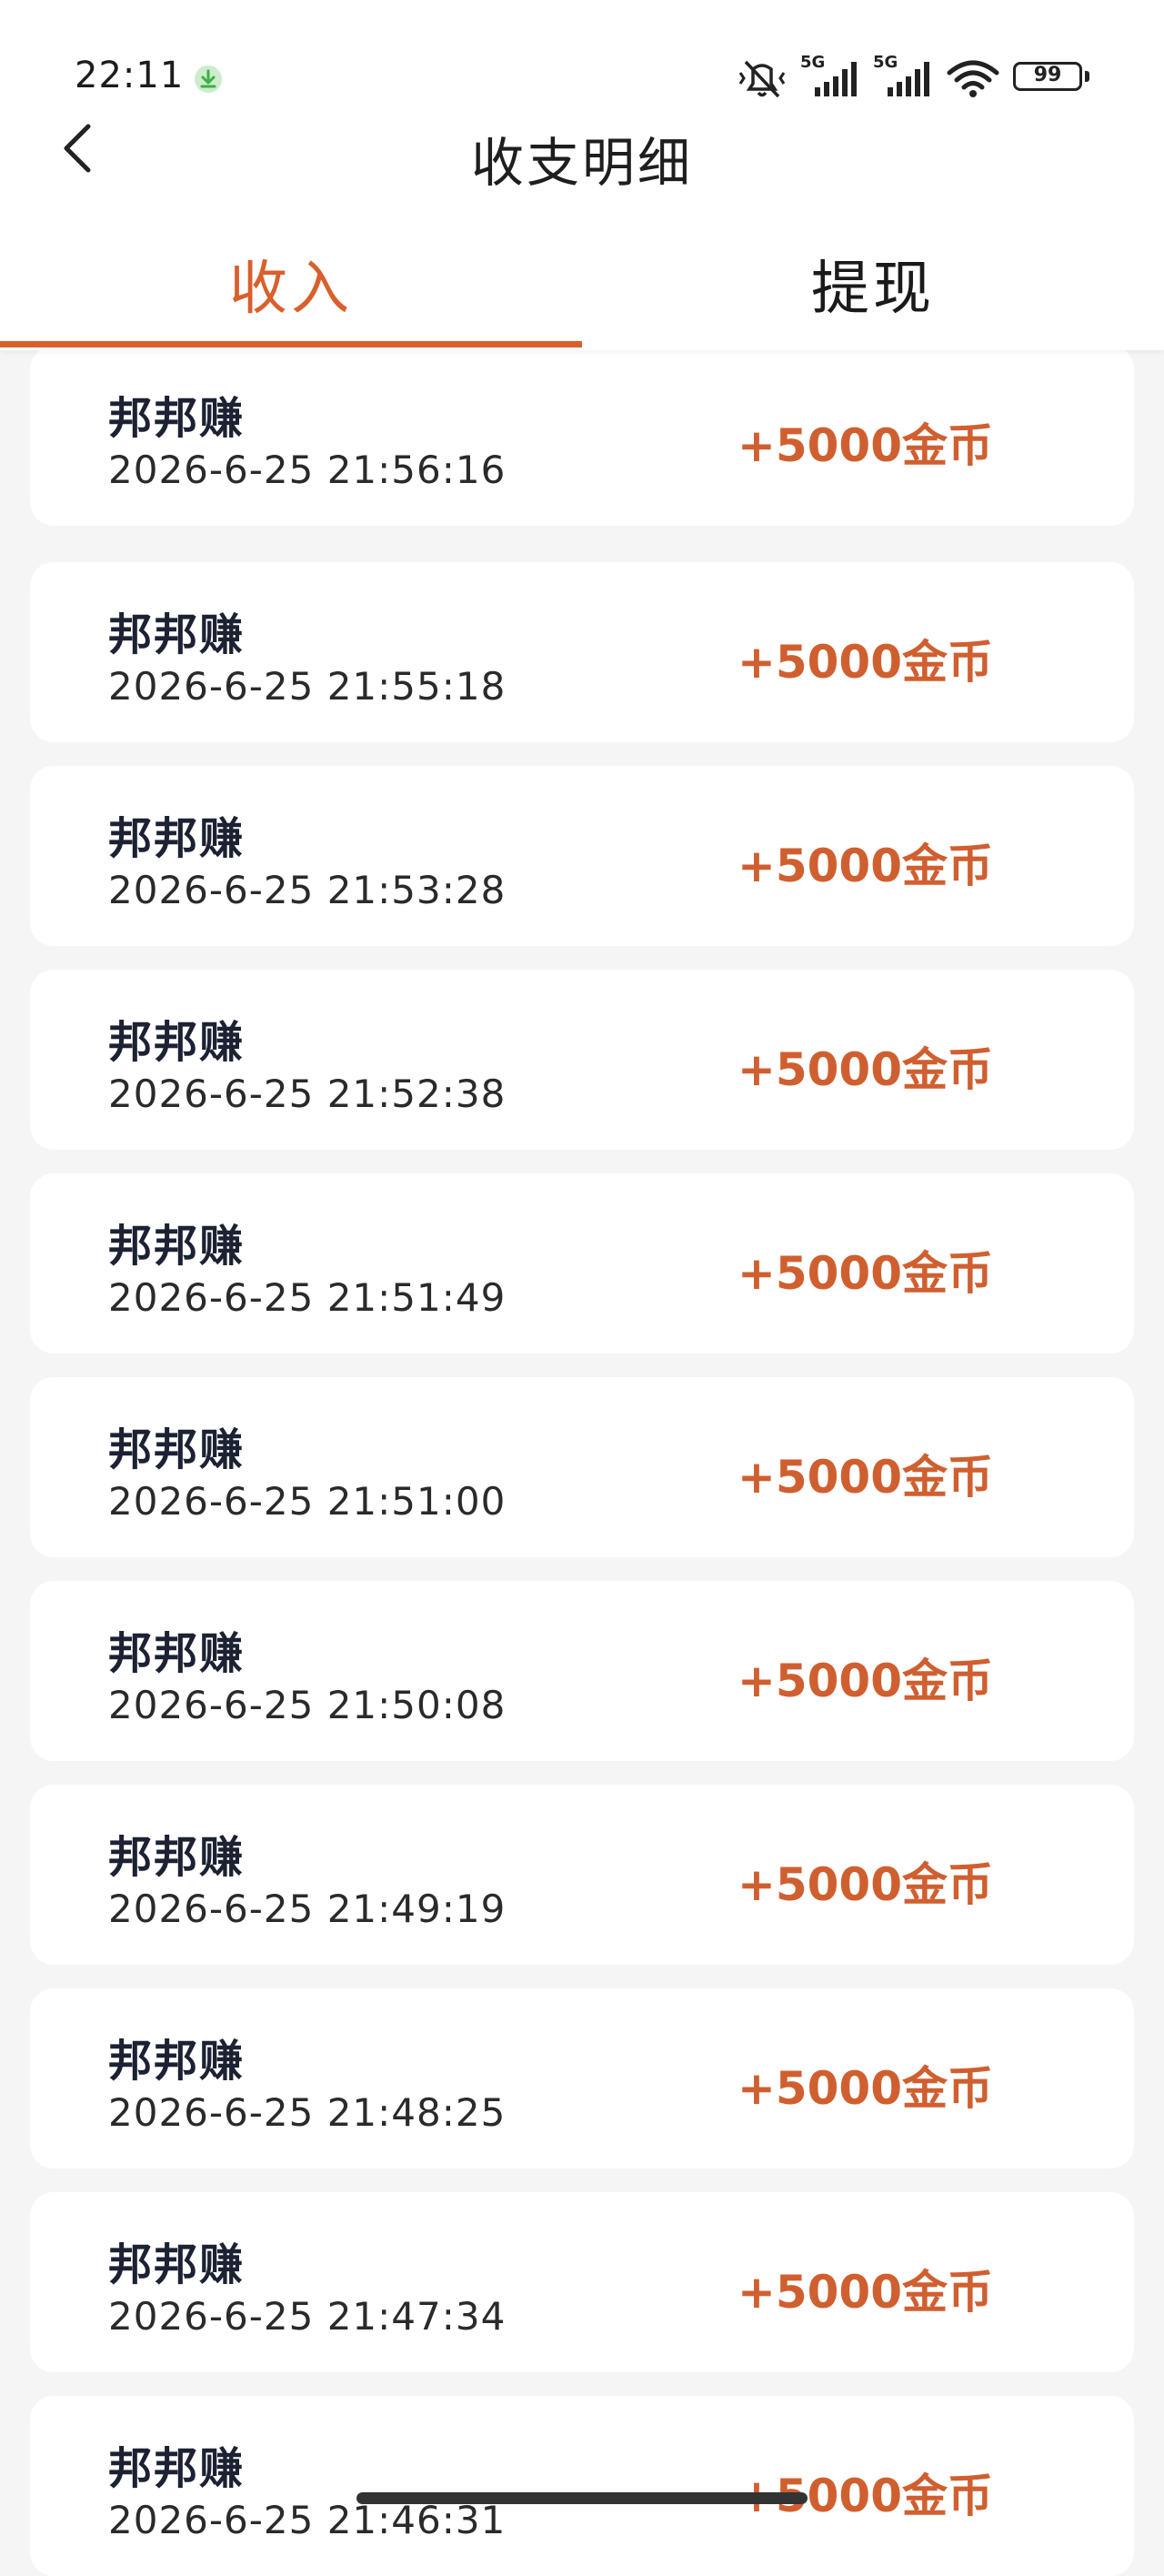  Describe the element at coordinates (209, 79) in the screenshot. I see `download-icon` at that location.